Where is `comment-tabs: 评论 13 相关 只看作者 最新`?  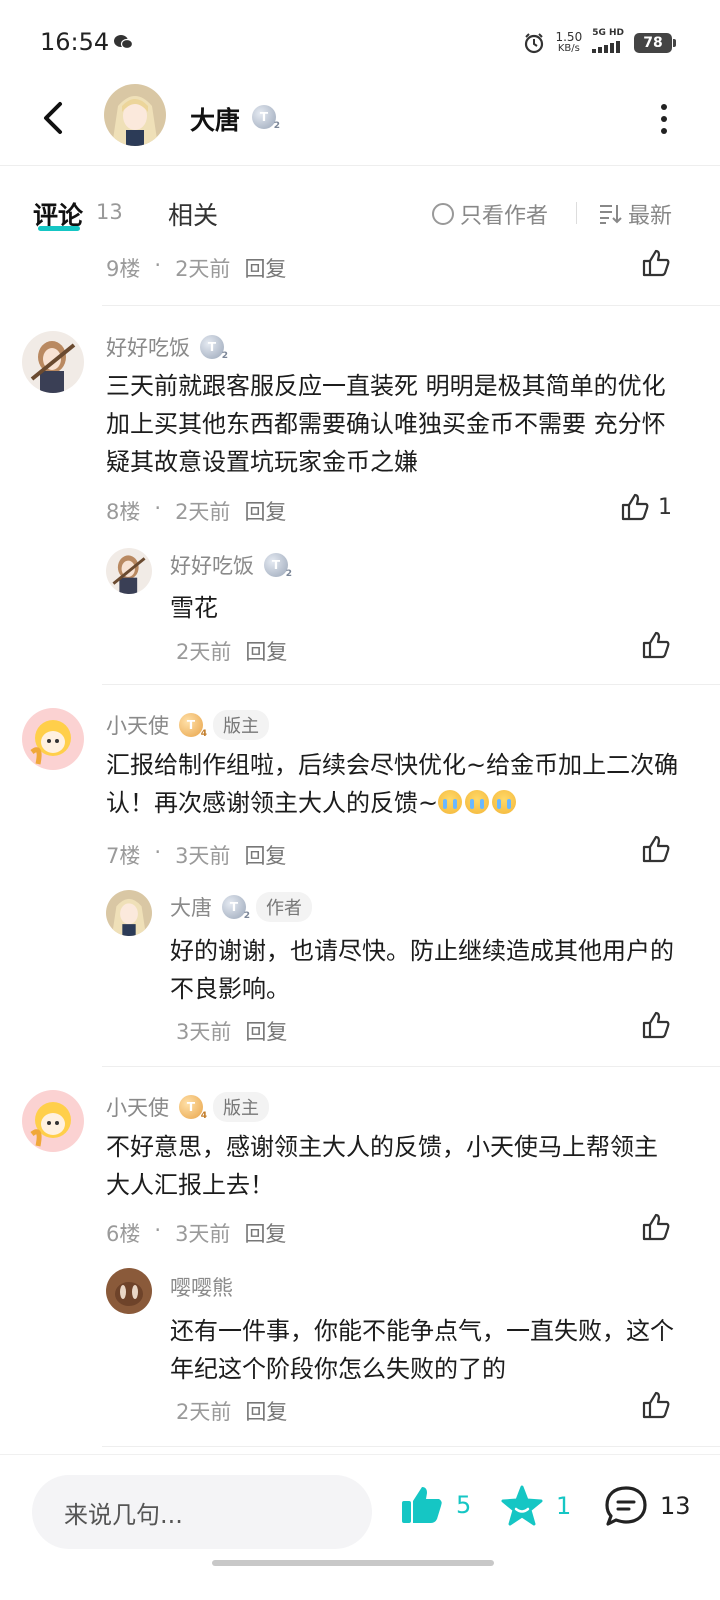 comment-tabs: 评论 13 相关 只看作者 最新 is located at coordinates (360, 212).